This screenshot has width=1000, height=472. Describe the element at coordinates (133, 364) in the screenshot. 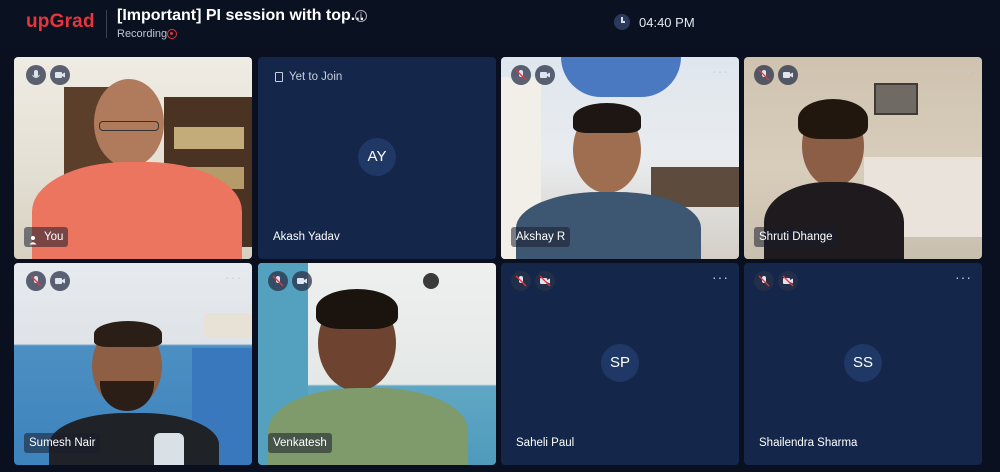

I see `participant-tile-sumesh-nair: ··· Sumesh Nair` at that location.